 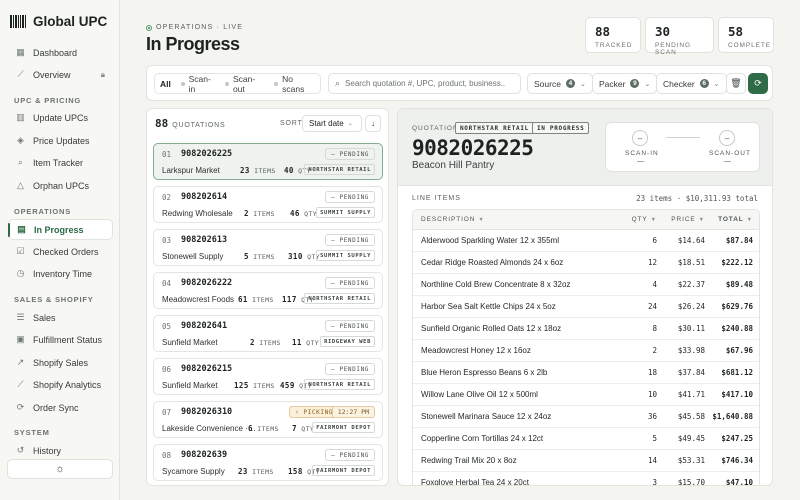 What do you see at coordinates (746, 35) in the screenshot?
I see `stat-complete: 58 COMPLETE` at bounding box center [746, 35].